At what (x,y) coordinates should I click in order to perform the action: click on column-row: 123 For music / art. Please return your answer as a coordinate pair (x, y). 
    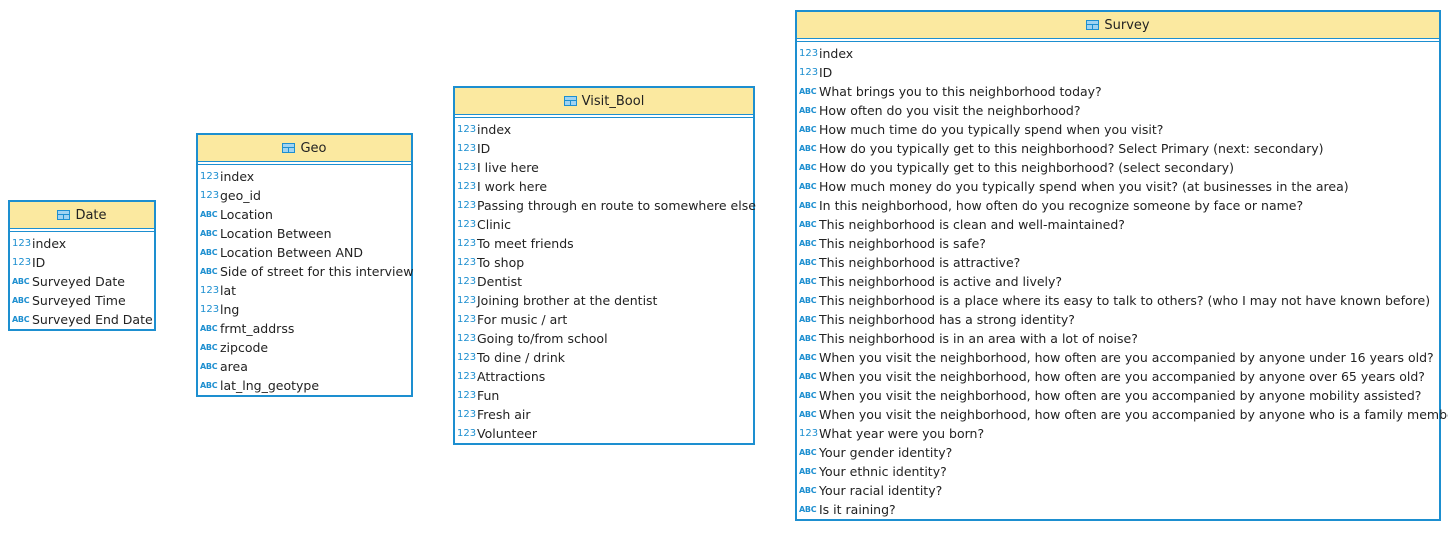
    Looking at the image, I should click on (604, 319).